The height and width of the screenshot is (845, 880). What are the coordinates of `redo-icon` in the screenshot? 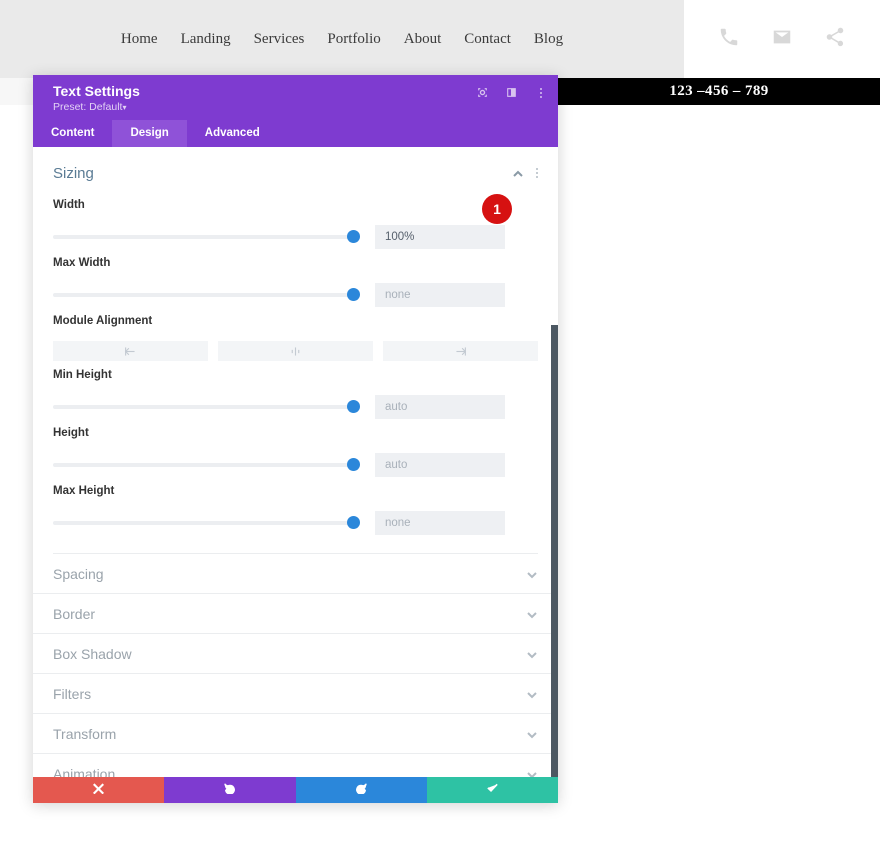 It's located at (361, 790).